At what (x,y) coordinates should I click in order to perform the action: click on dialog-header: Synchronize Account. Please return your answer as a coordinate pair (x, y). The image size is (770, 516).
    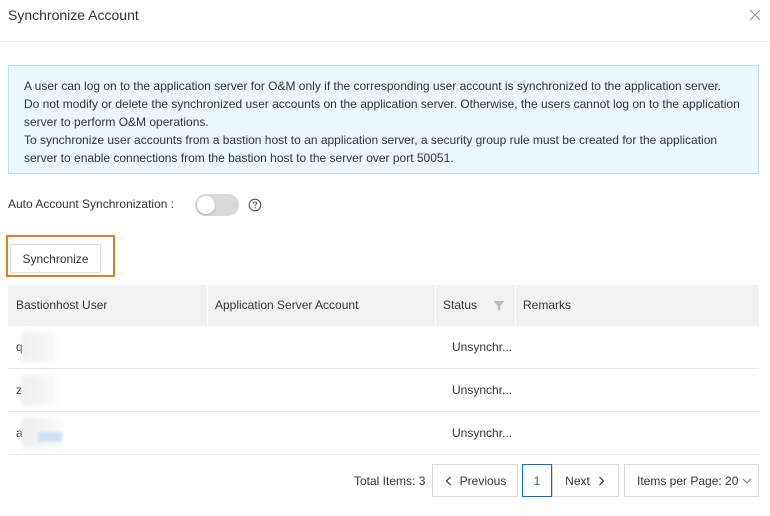
    Looking at the image, I should click on (385, 21).